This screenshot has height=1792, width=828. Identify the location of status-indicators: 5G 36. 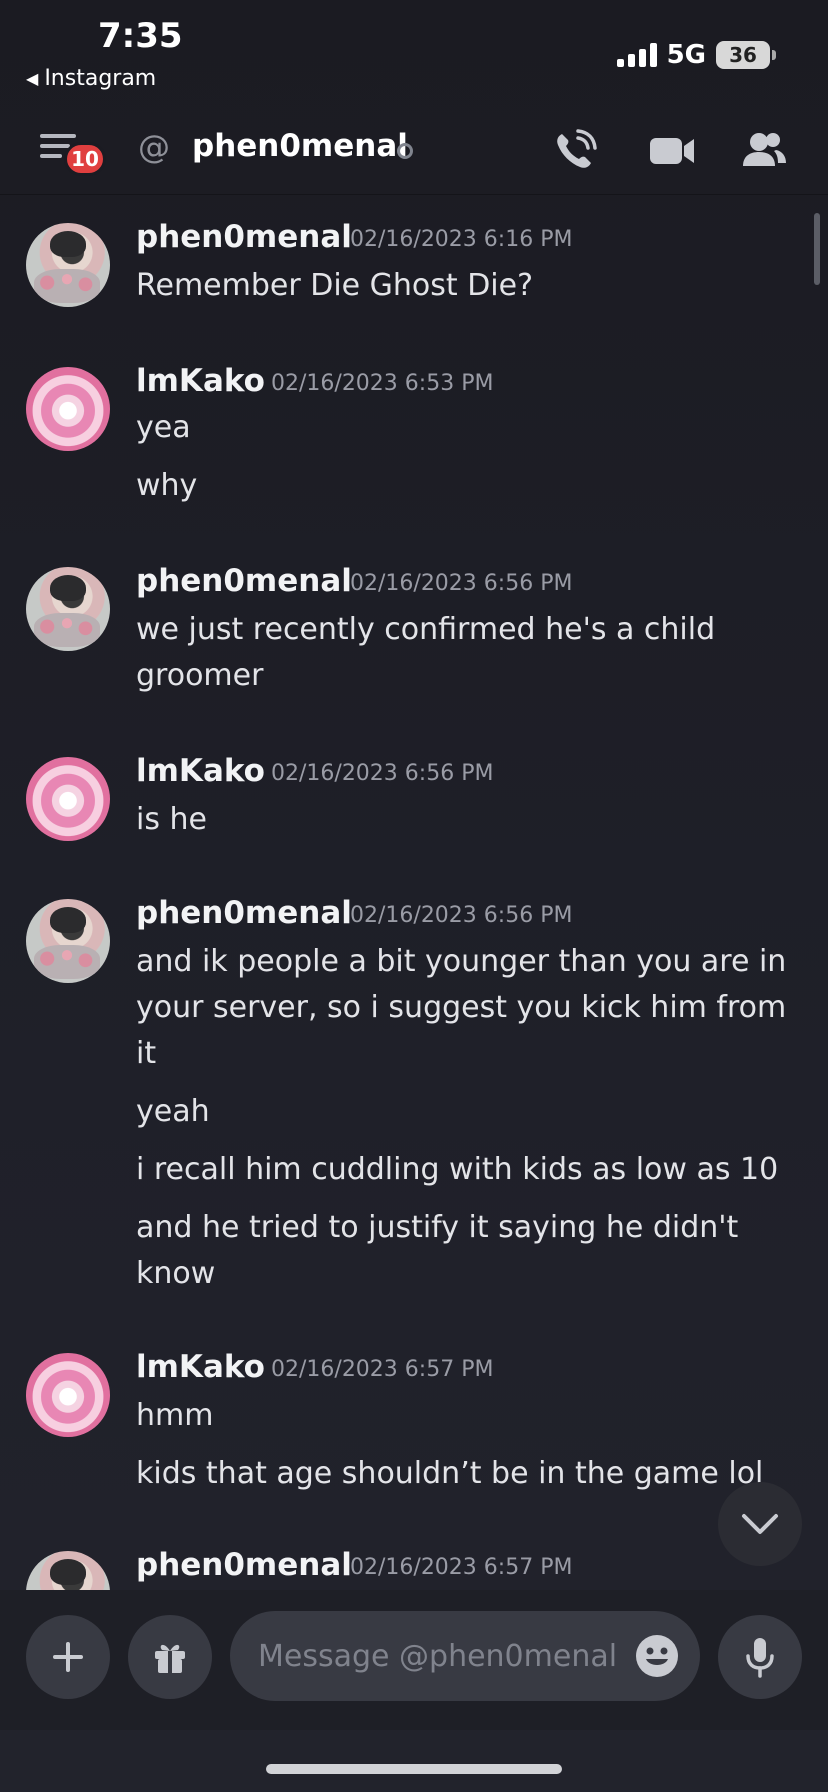
(696, 55).